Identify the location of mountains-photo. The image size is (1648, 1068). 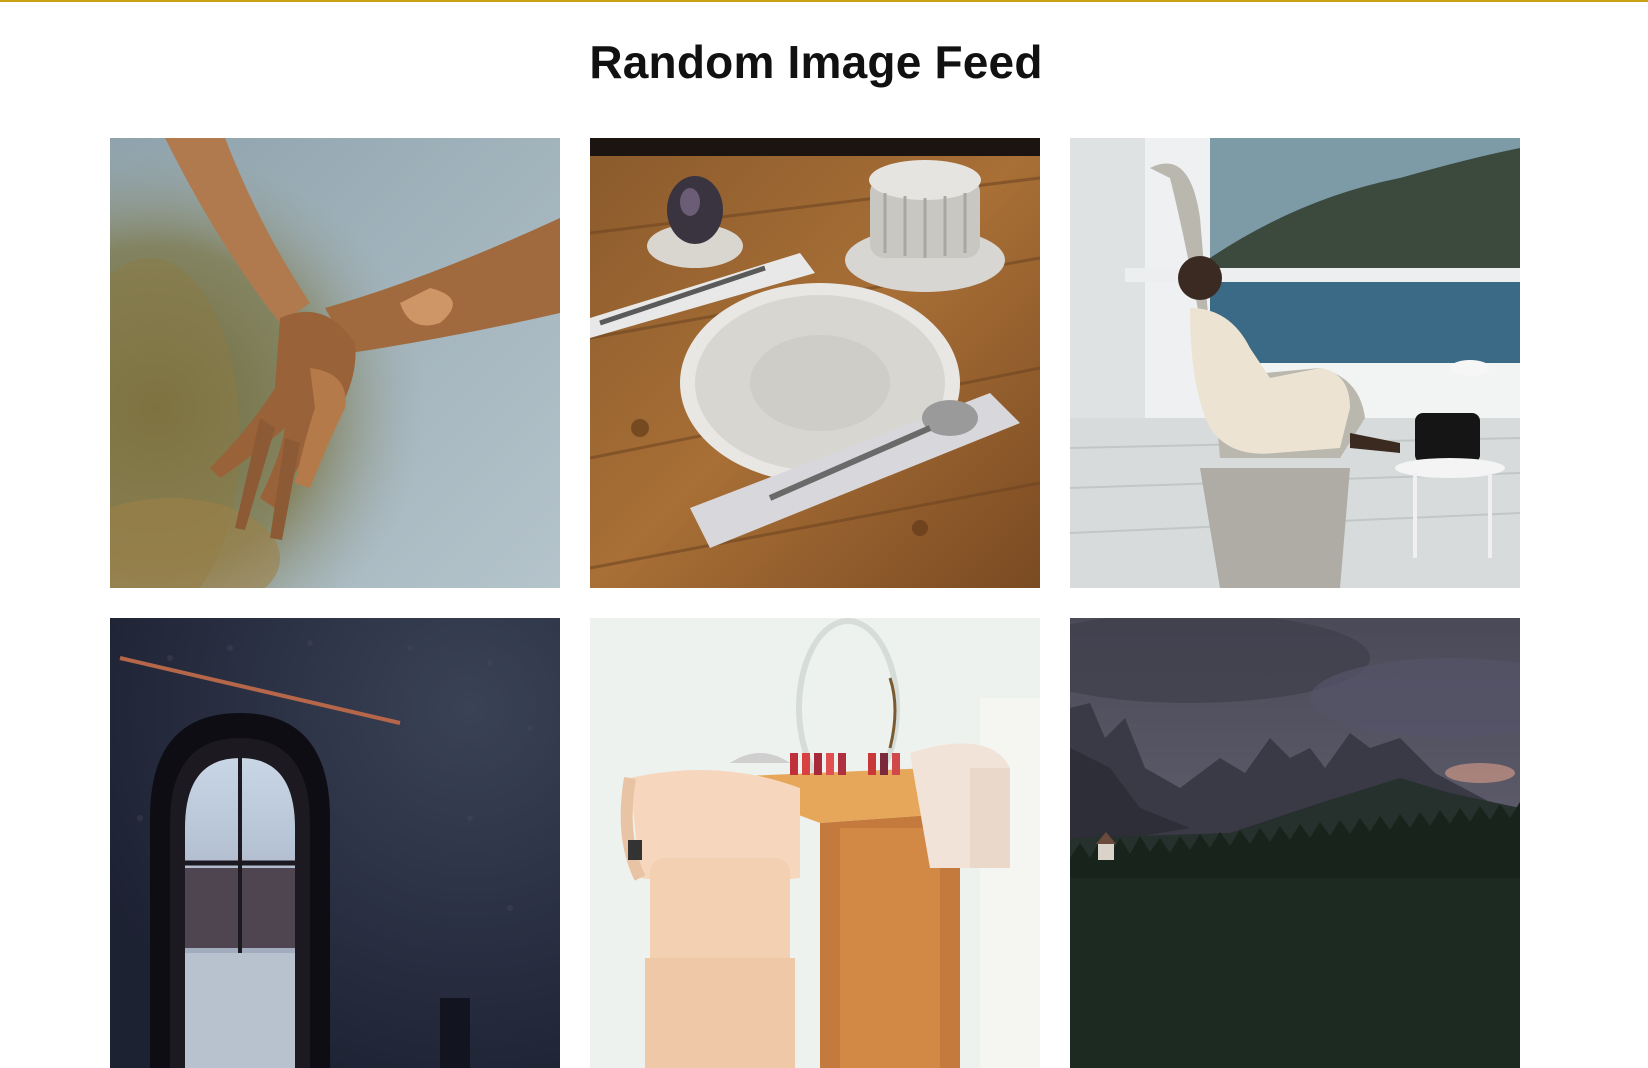
(1295, 843).